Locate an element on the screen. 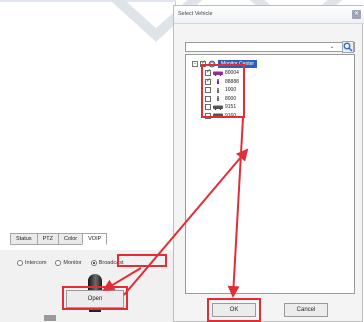 This screenshot has height=322, width=364. close-button: ✕ is located at coordinates (356, 14).